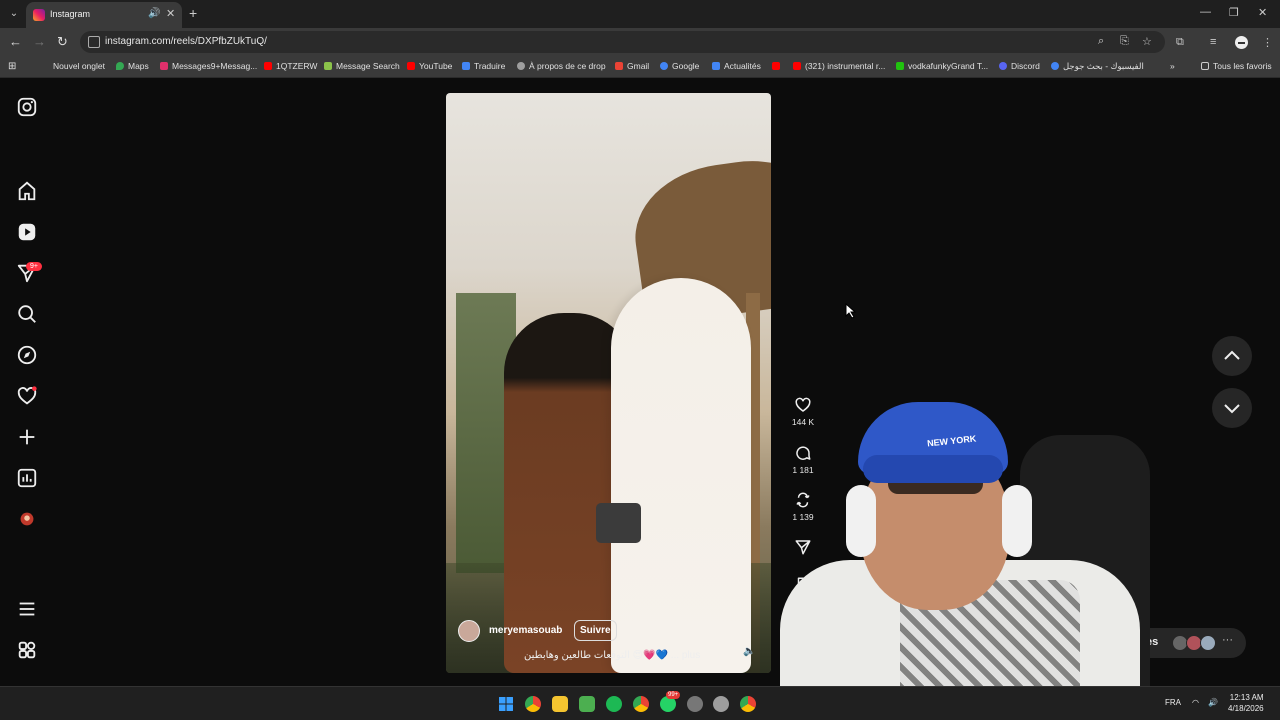  What do you see at coordinates (1262, 12) in the screenshot?
I see `close-window-icon: ✕` at bounding box center [1262, 12].